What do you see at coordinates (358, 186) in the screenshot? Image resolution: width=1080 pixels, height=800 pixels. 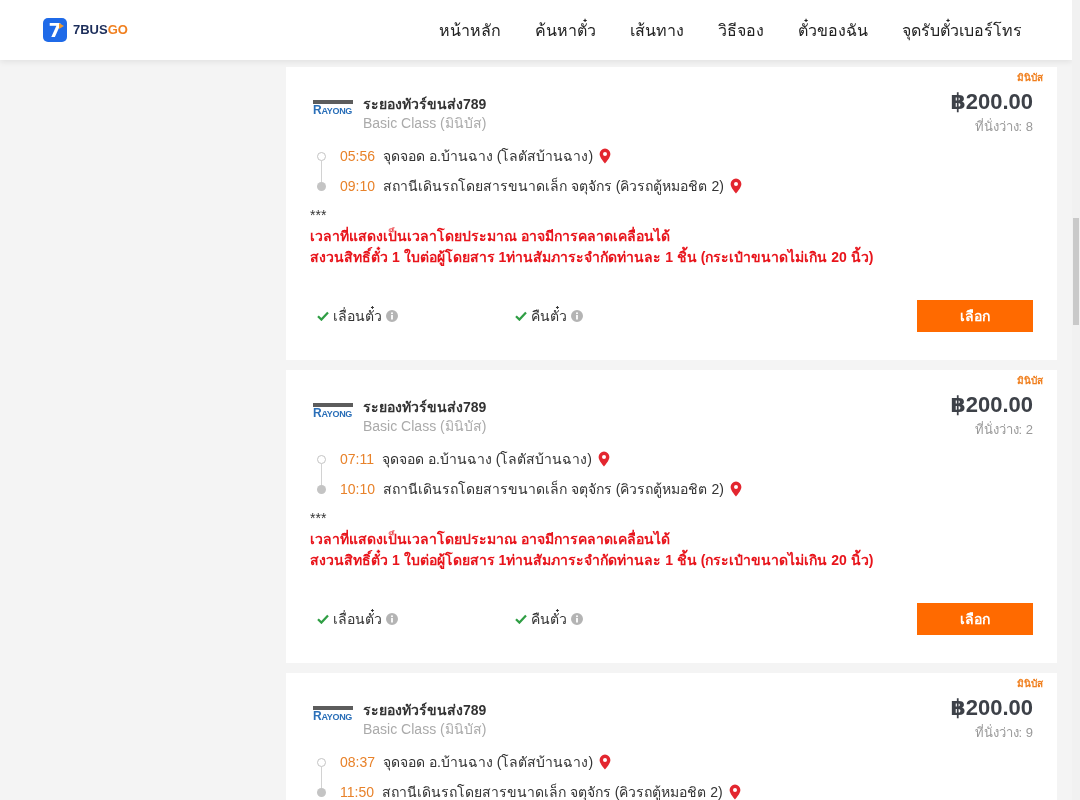 I see `stop-time: 09:10` at bounding box center [358, 186].